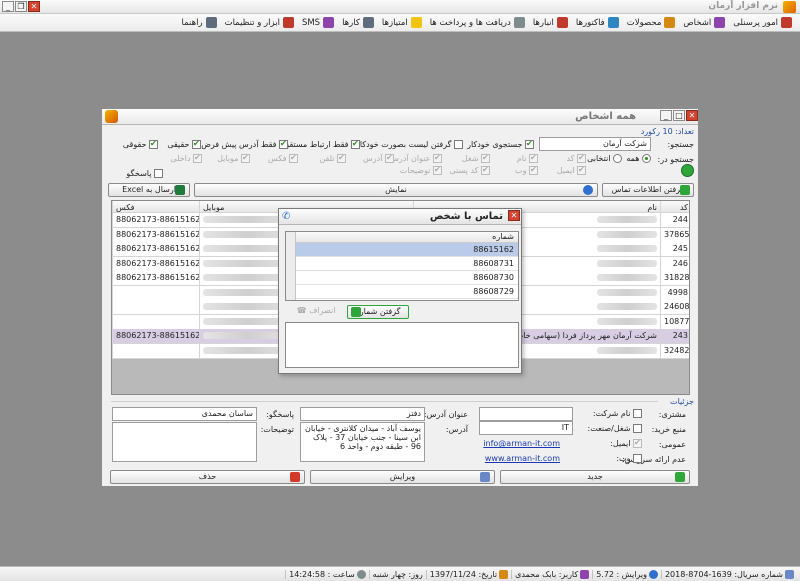  I want to click on web-option: وب:, so click(629, 458).